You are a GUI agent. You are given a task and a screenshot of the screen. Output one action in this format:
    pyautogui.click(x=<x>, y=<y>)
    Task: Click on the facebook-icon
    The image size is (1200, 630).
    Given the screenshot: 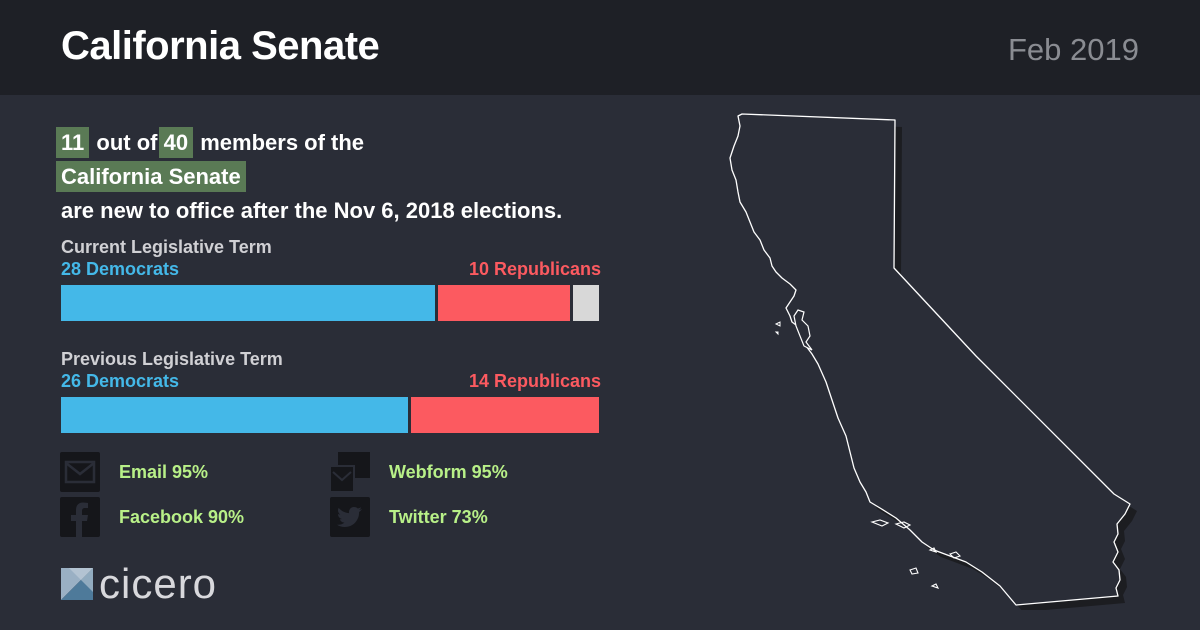 What is the action you would take?
    pyautogui.click(x=80, y=517)
    